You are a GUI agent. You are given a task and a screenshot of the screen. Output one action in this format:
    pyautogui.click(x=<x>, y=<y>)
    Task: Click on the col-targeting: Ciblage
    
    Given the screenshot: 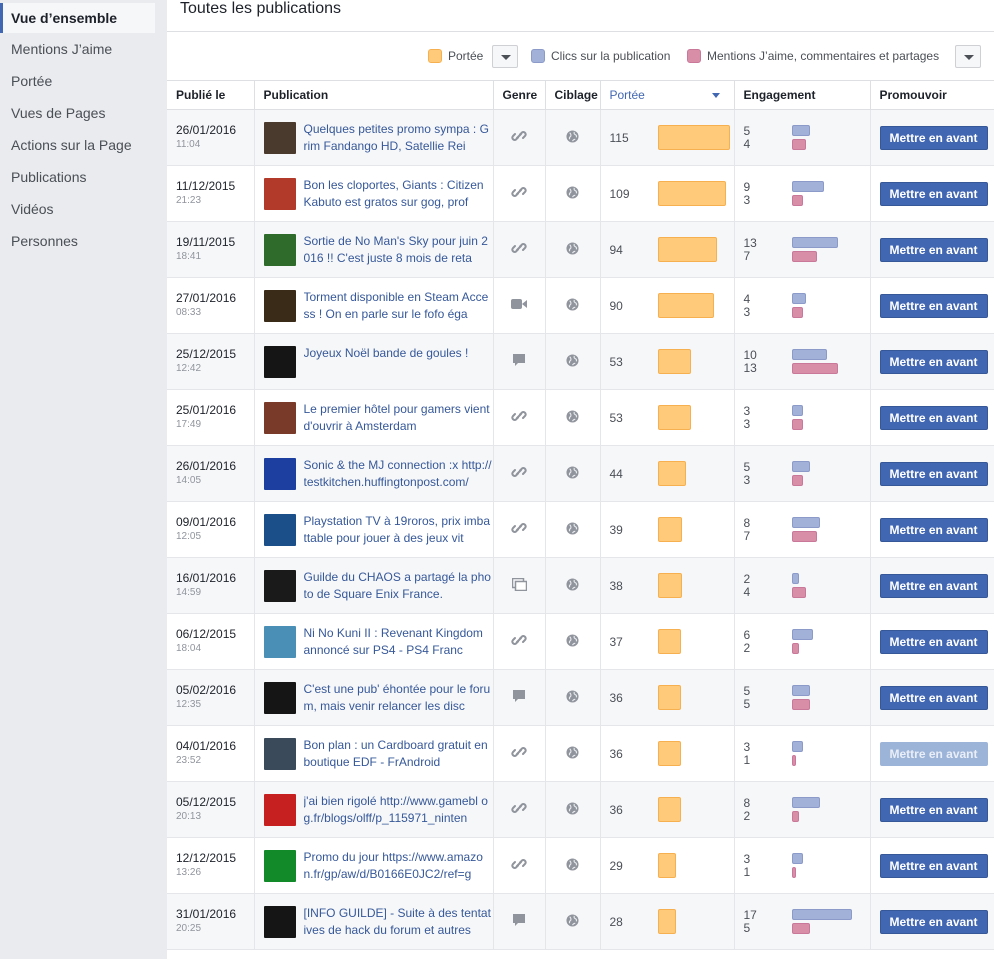 What is the action you would take?
    pyautogui.click(x=573, y=95)
    